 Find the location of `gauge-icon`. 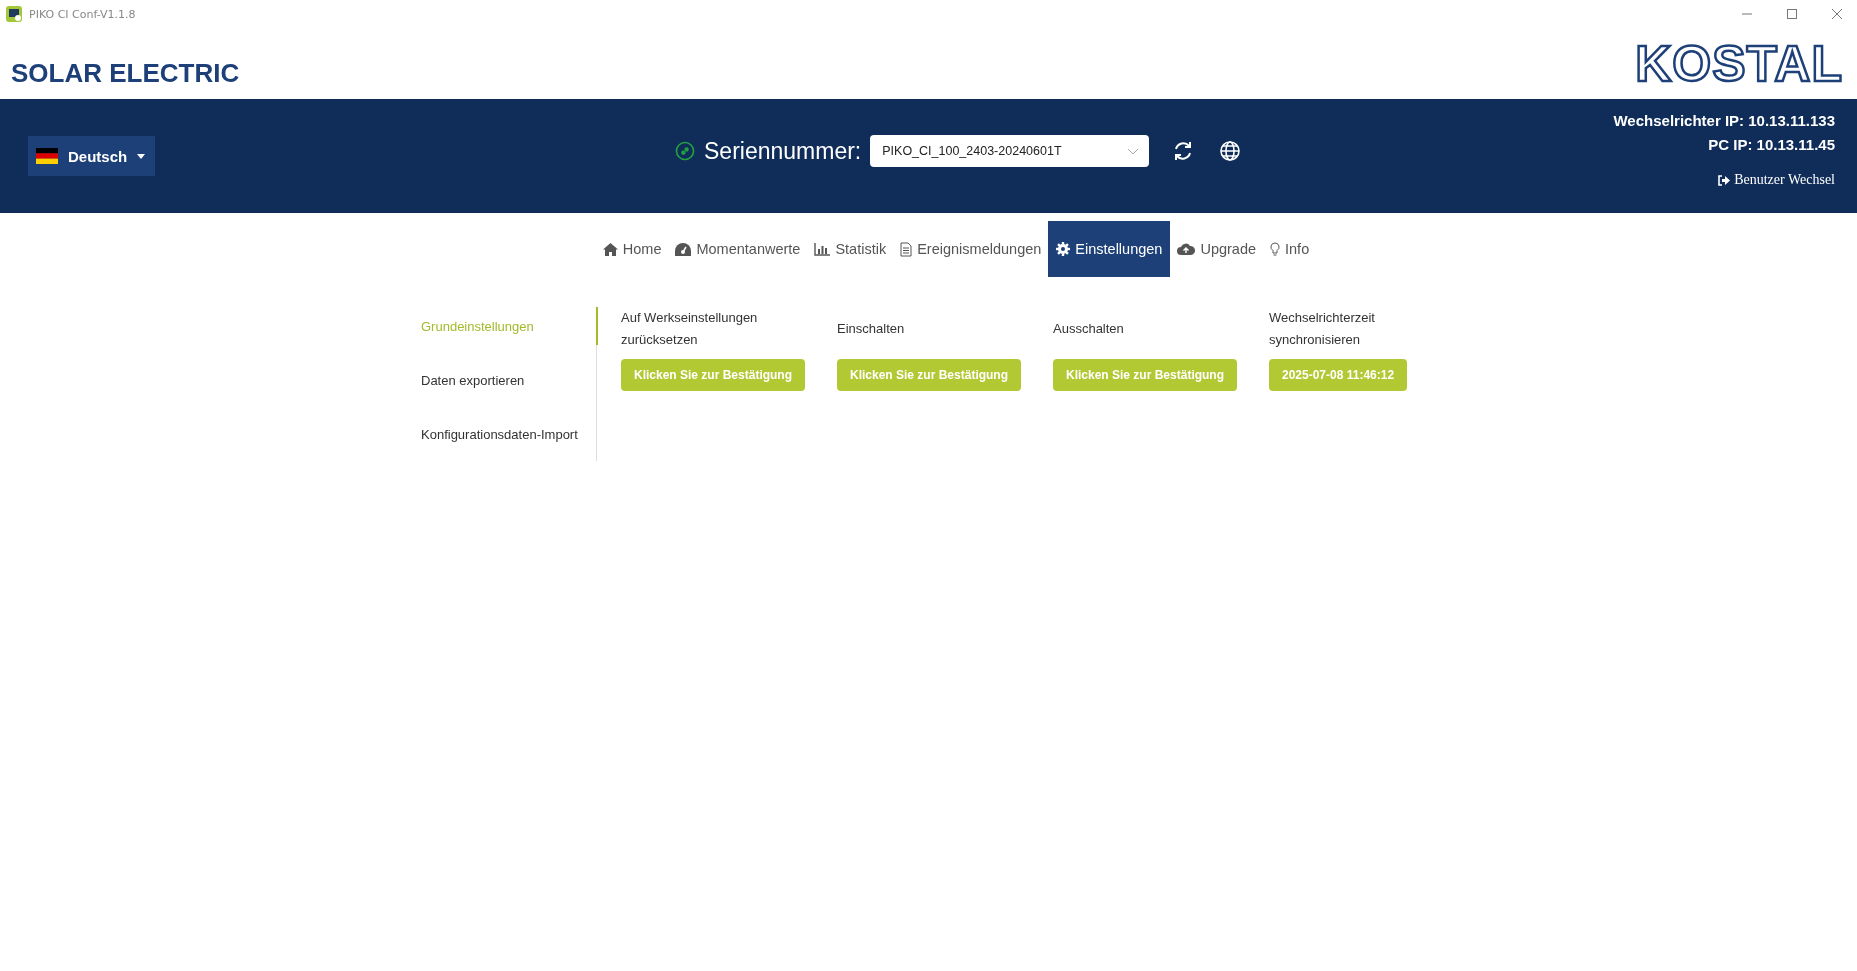

gauge-icon is located at coordinates (683, 249).